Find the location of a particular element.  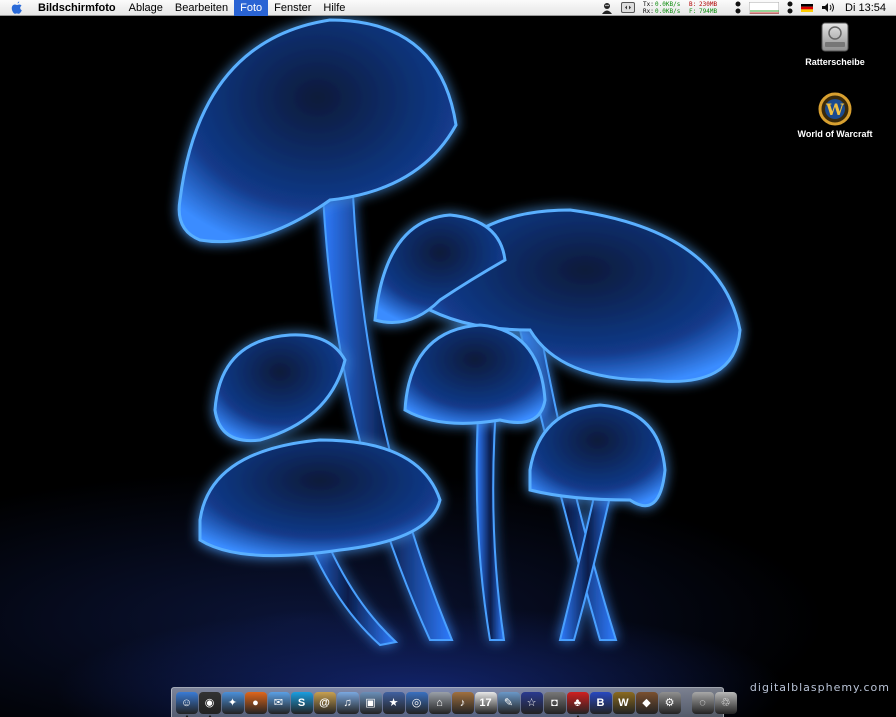

iphoto-icon: ▣ is located at coordinates (370, 703).